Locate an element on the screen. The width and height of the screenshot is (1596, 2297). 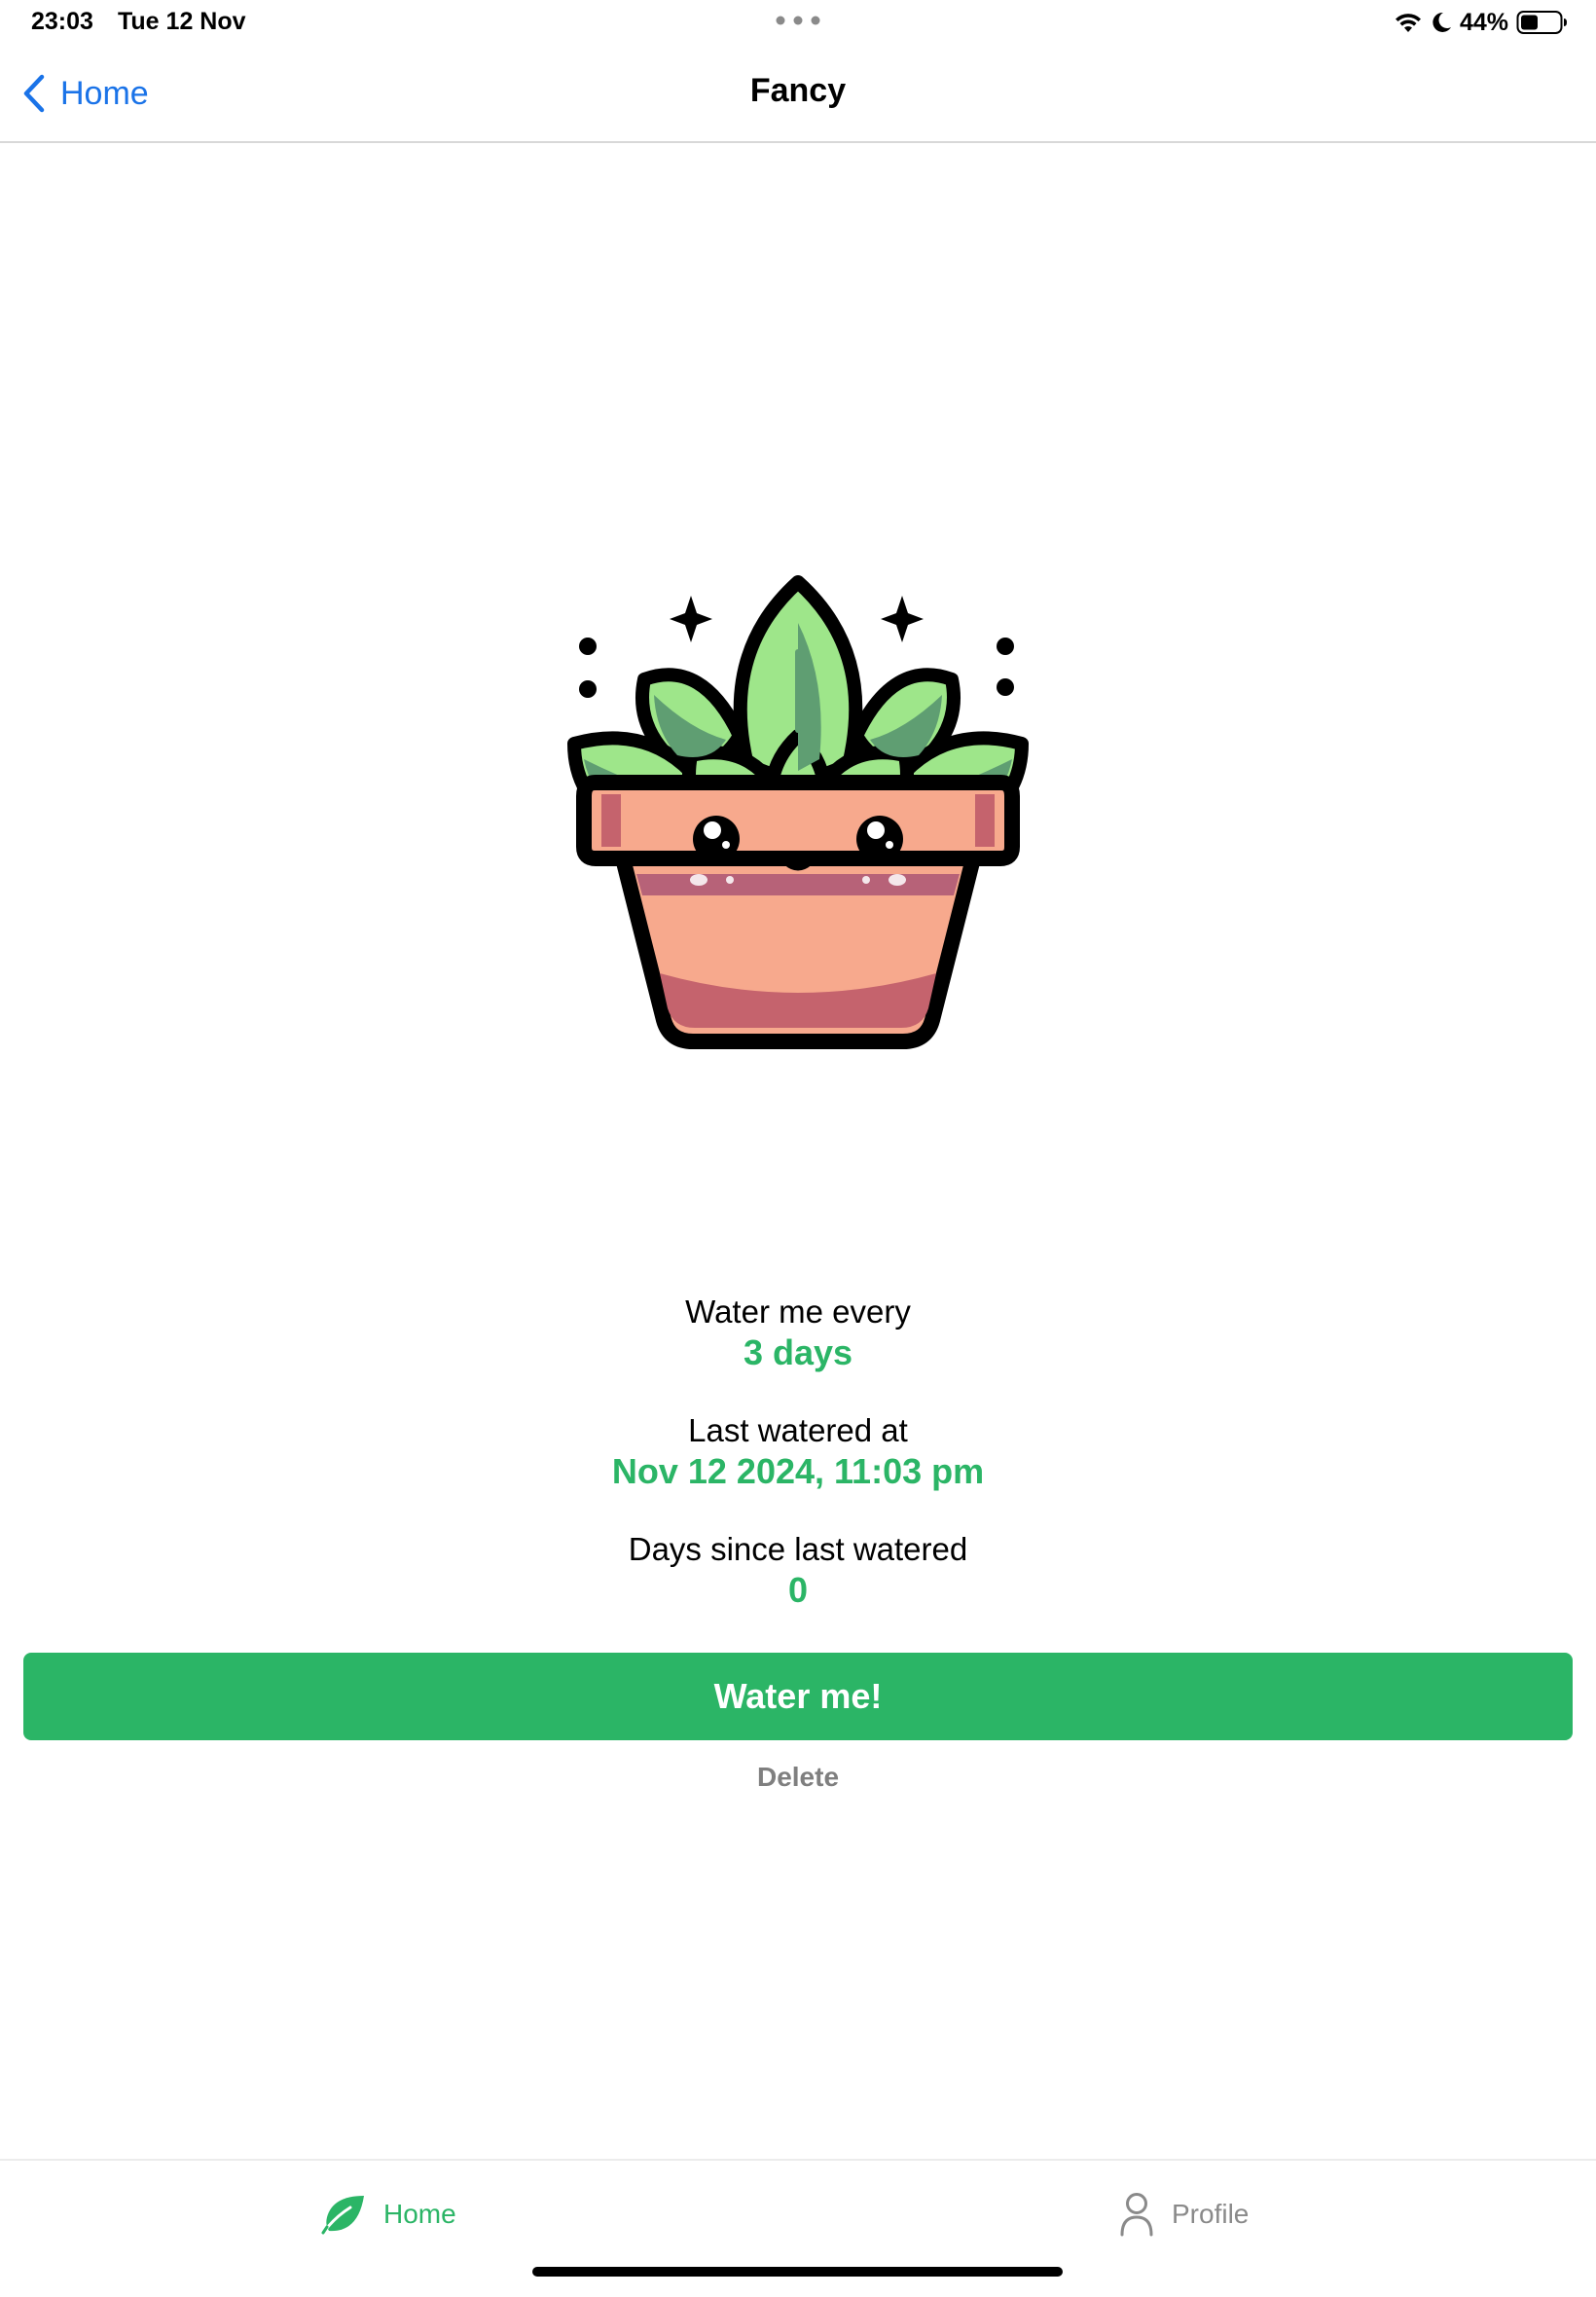
status-indicators: 44% is located at coordinates (1481, 22).